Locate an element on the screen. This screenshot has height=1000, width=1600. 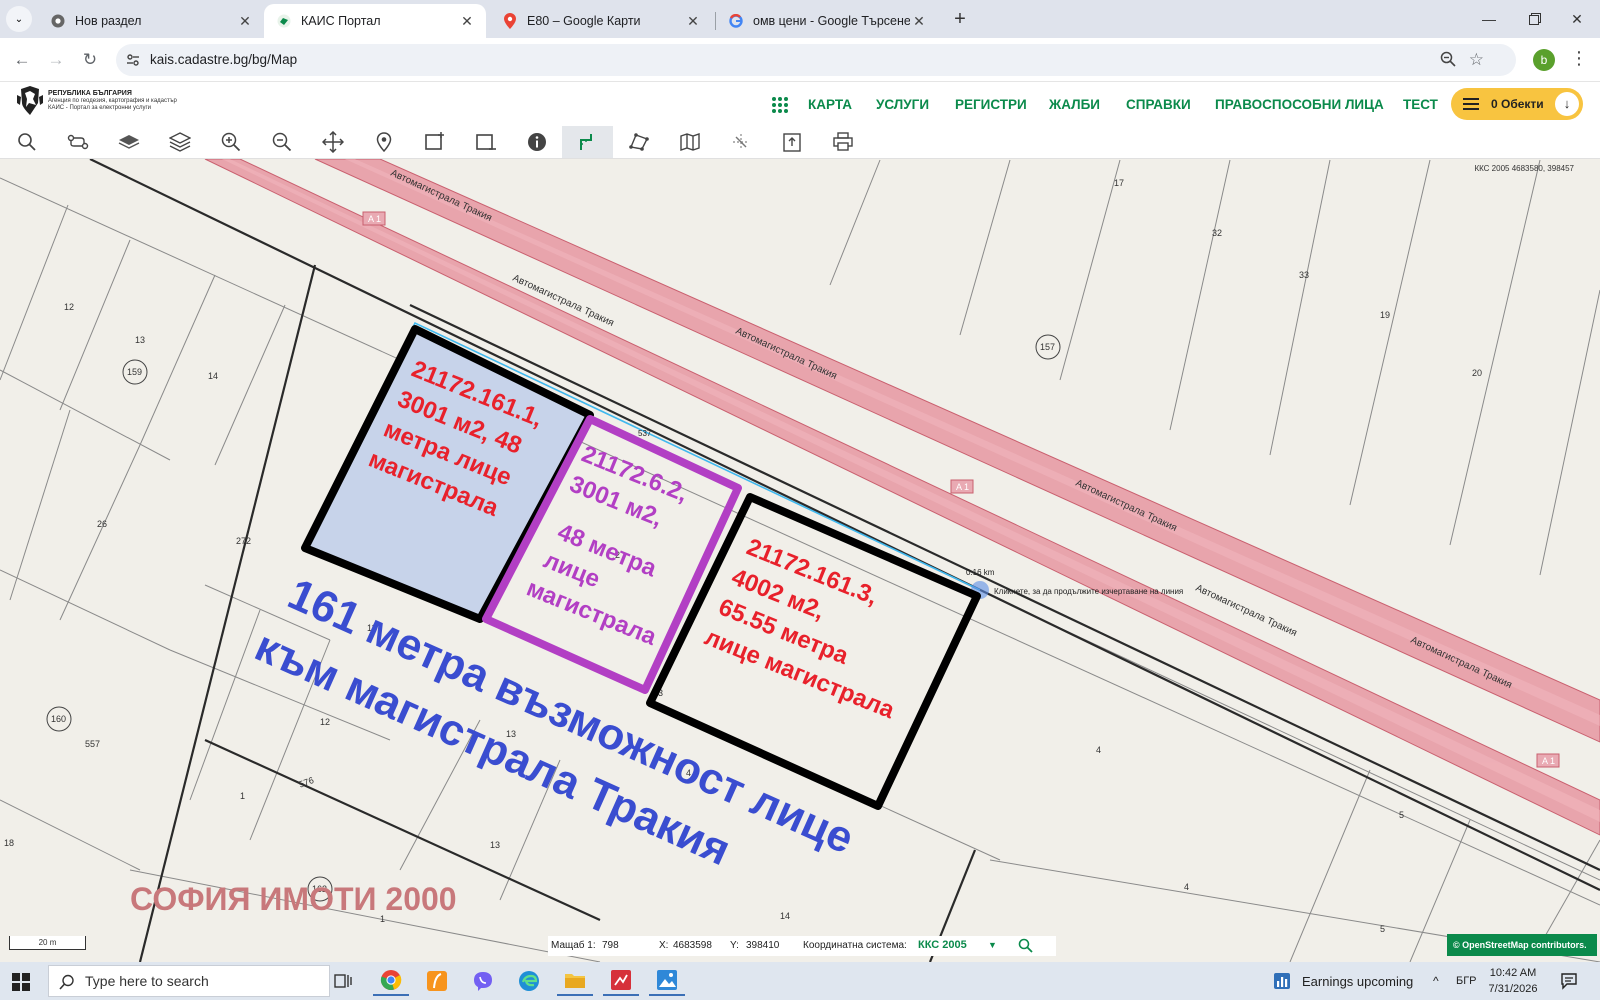
profile-avatar: b is located at coordinates (1544, 60).